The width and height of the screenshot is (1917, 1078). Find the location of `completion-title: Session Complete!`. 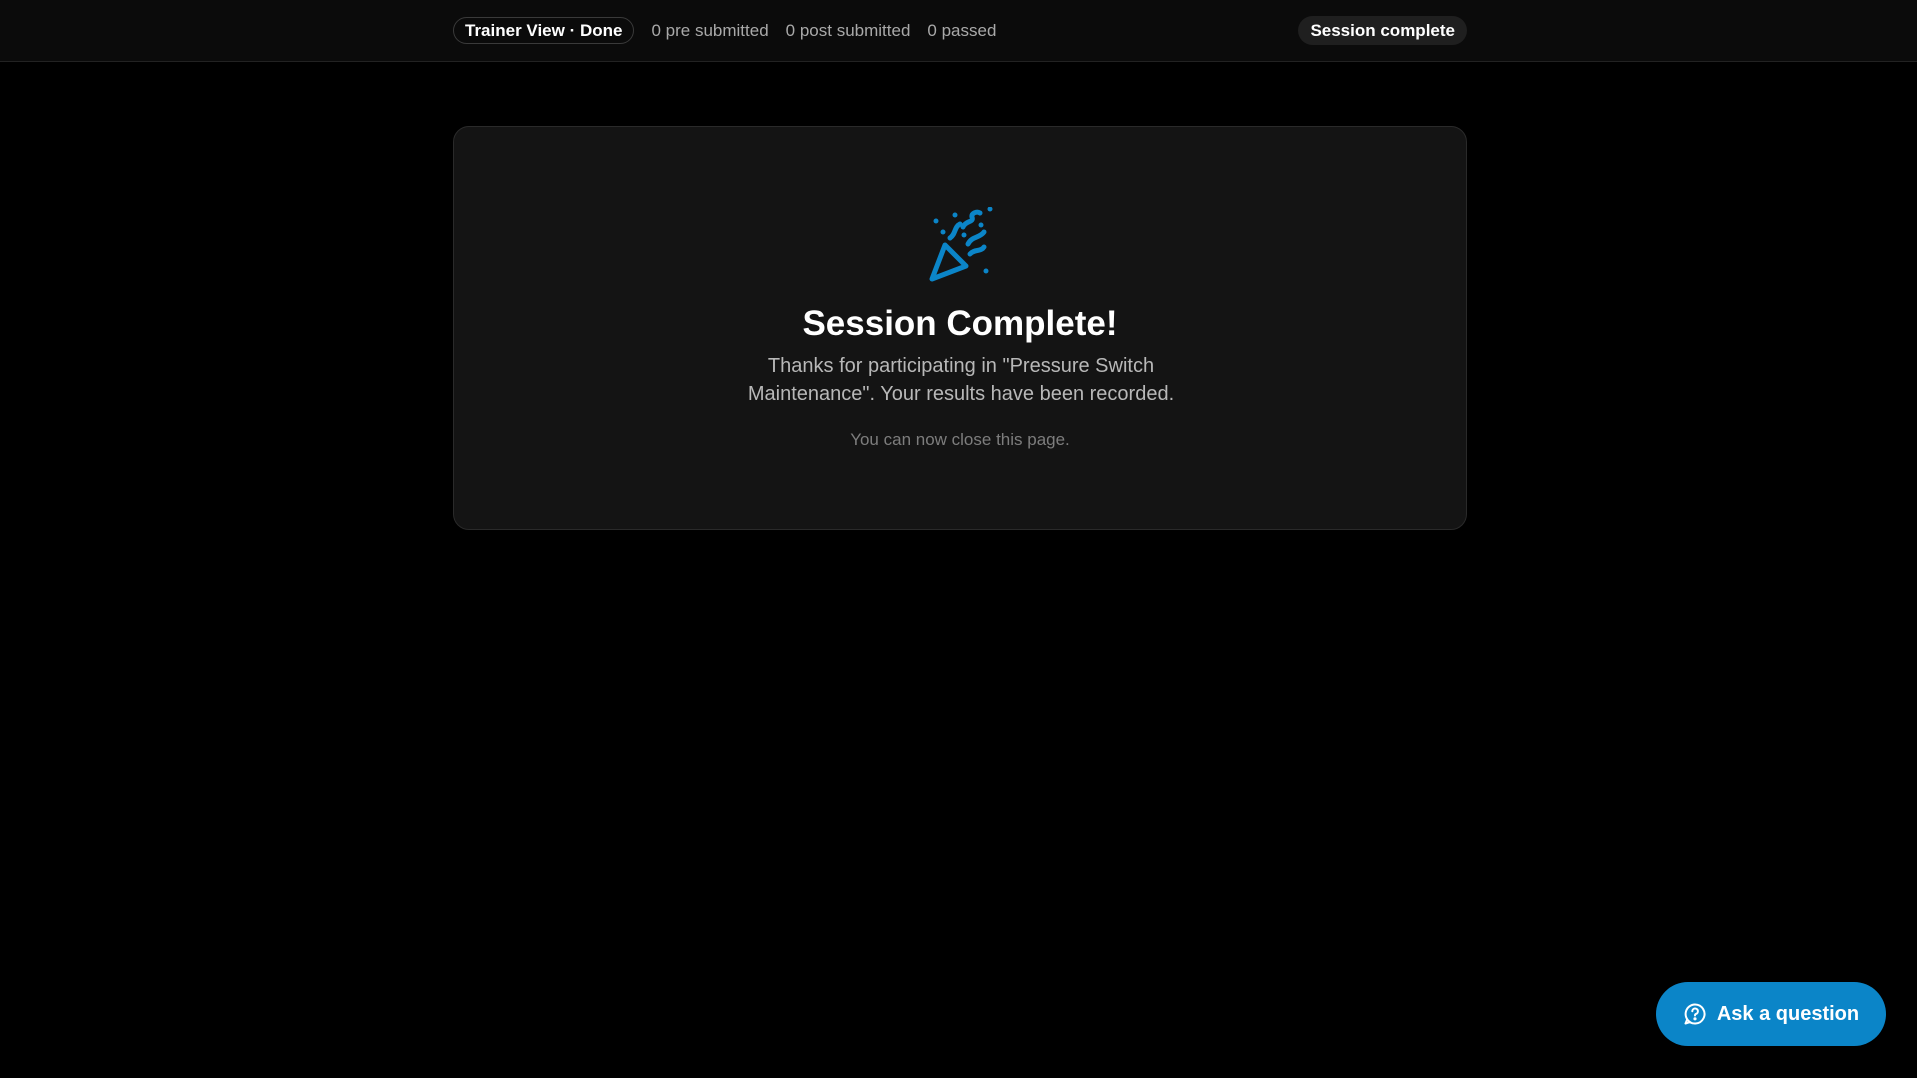

completion-title: Session Complete! is located at coordinates (960, 323).